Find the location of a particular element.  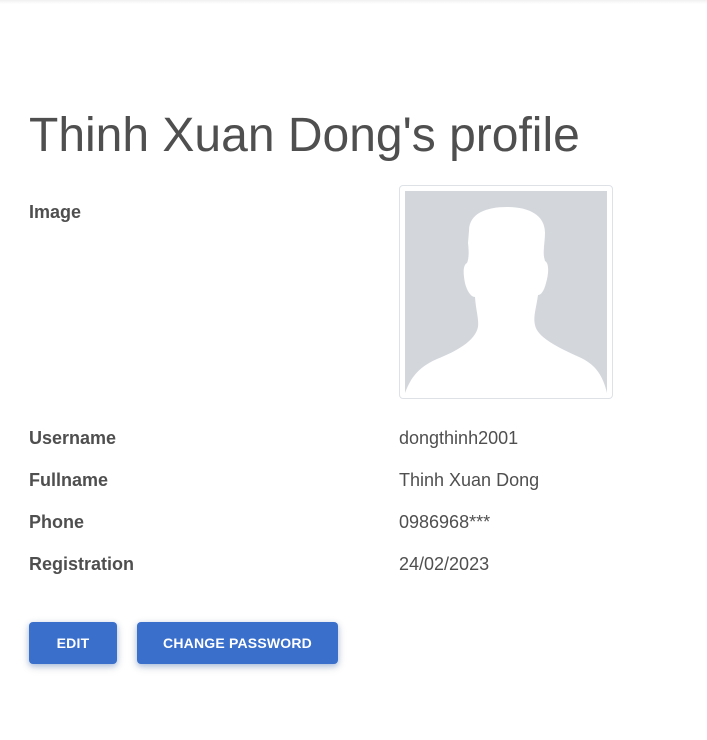

default-user-silhouette-icon is located at coordinates (506, 292).